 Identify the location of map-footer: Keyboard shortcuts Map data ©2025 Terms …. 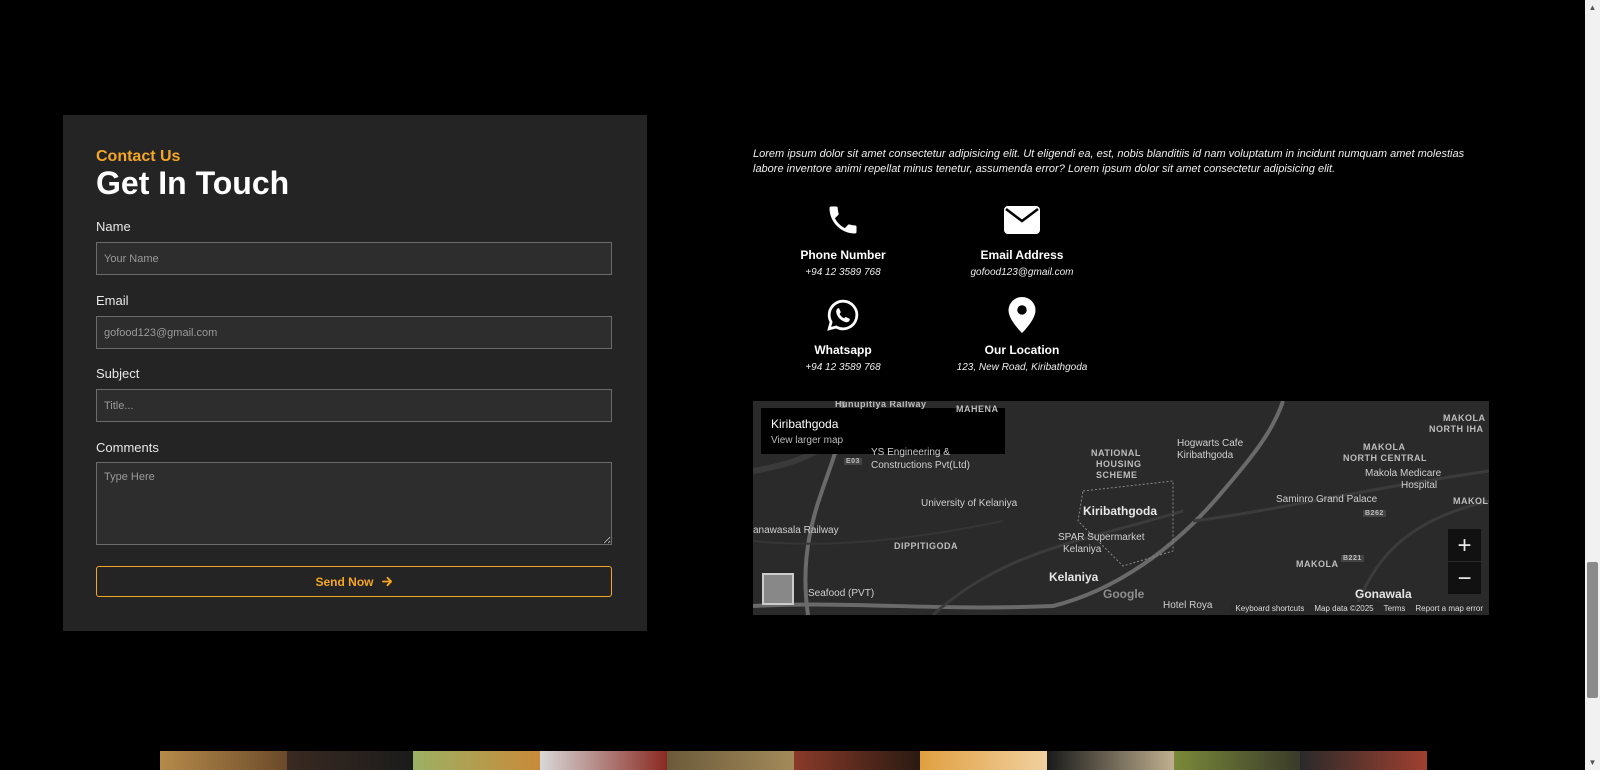
(1359, 608).